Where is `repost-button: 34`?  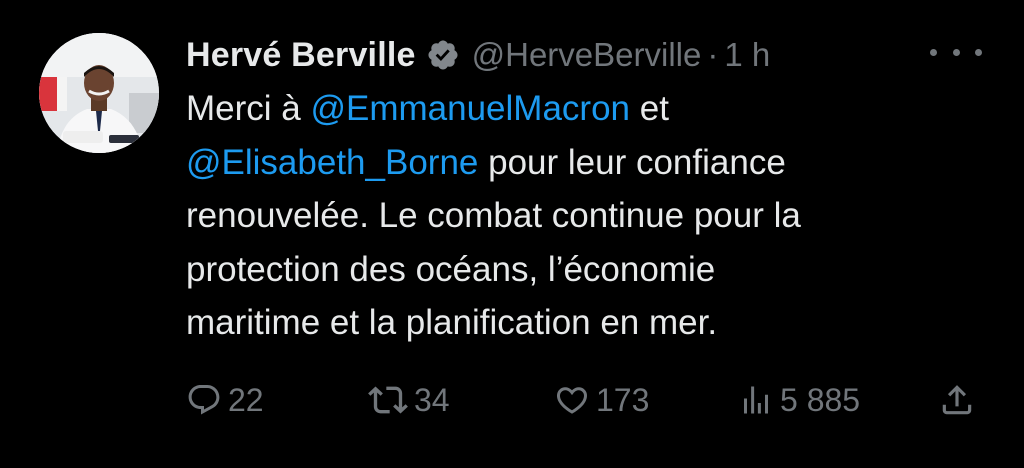
repost-button: 34 is located at coordinates (409, 400).